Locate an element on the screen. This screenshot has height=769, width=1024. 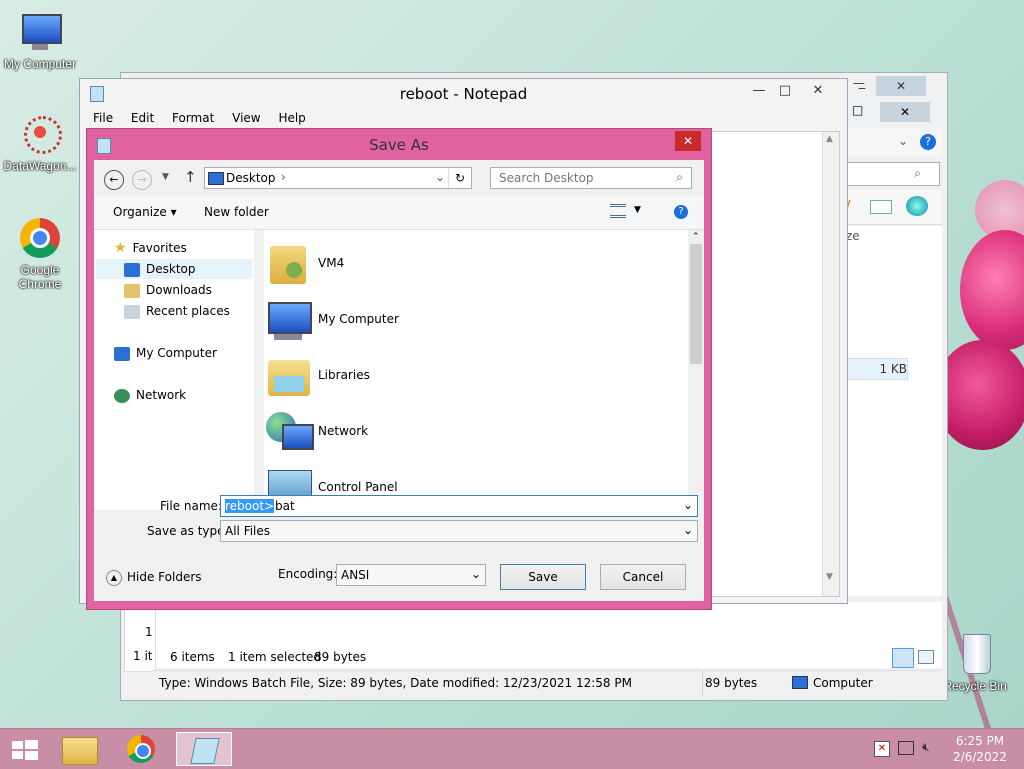
notepad-titlebar: reboot - Notepad — □ ✕ is located at coordinates (463, 94).